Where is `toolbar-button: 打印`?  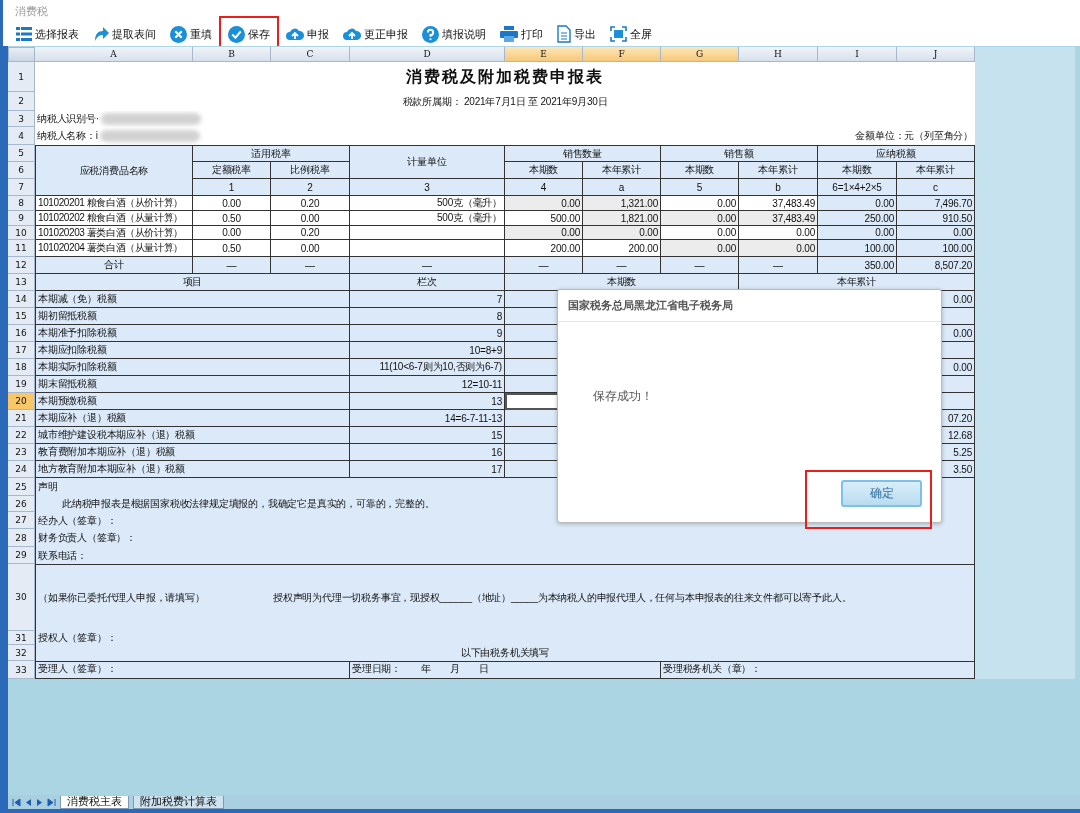
toolbar-button: 打印 is located at coordinates (521, 34).